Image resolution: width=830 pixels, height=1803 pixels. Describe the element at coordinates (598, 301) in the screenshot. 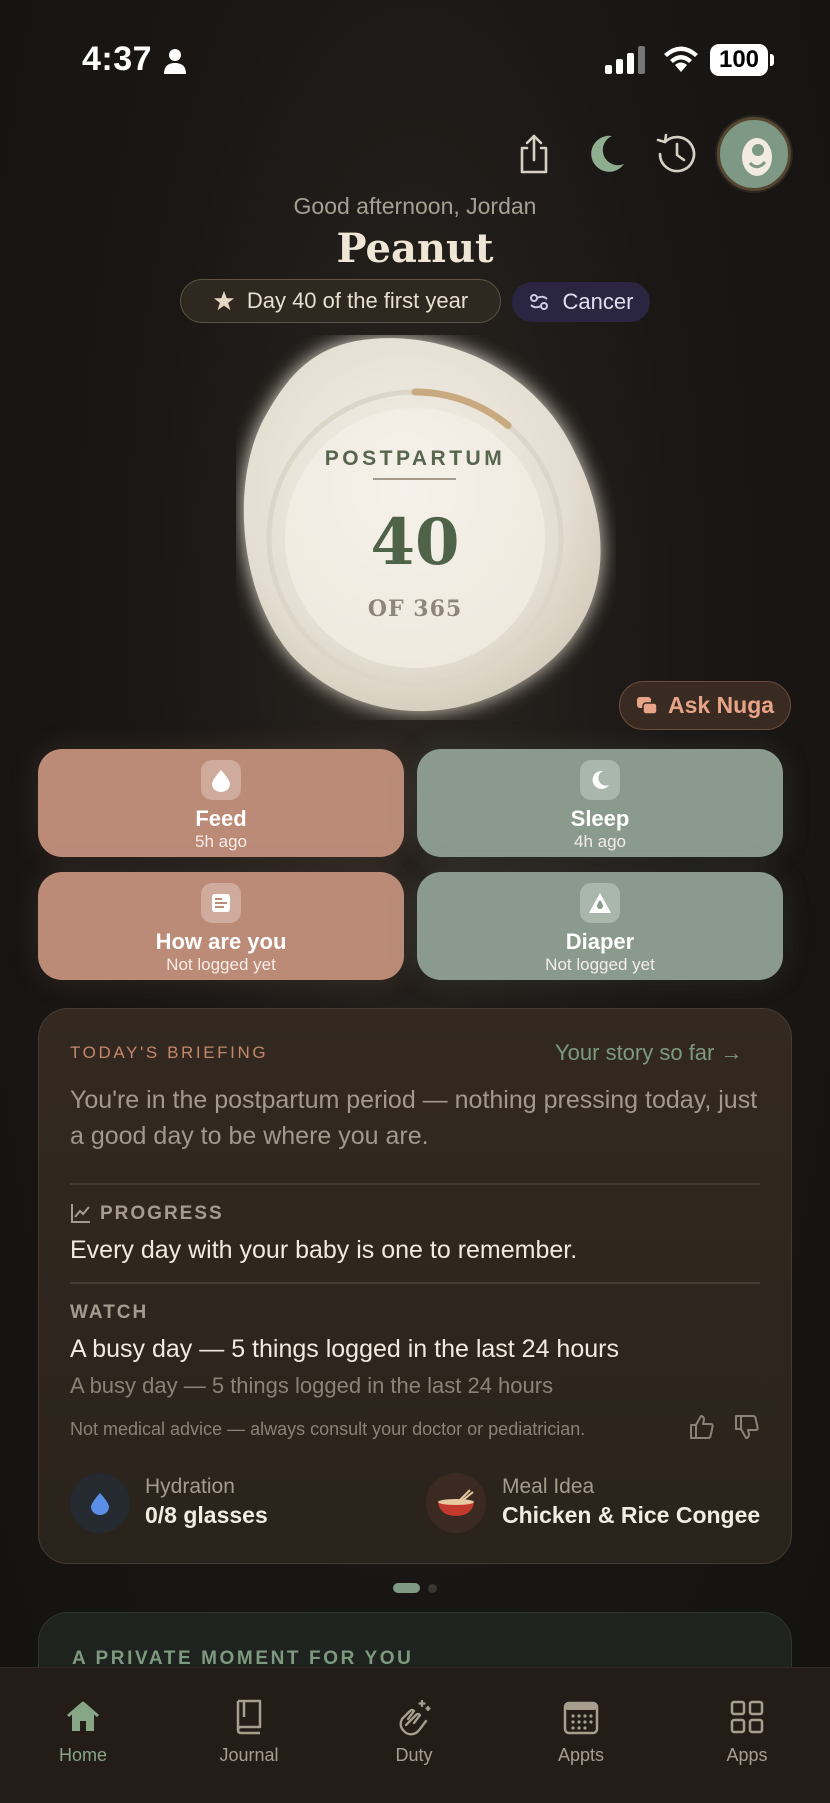

I see `zodiac-label: Cancer` at that location.